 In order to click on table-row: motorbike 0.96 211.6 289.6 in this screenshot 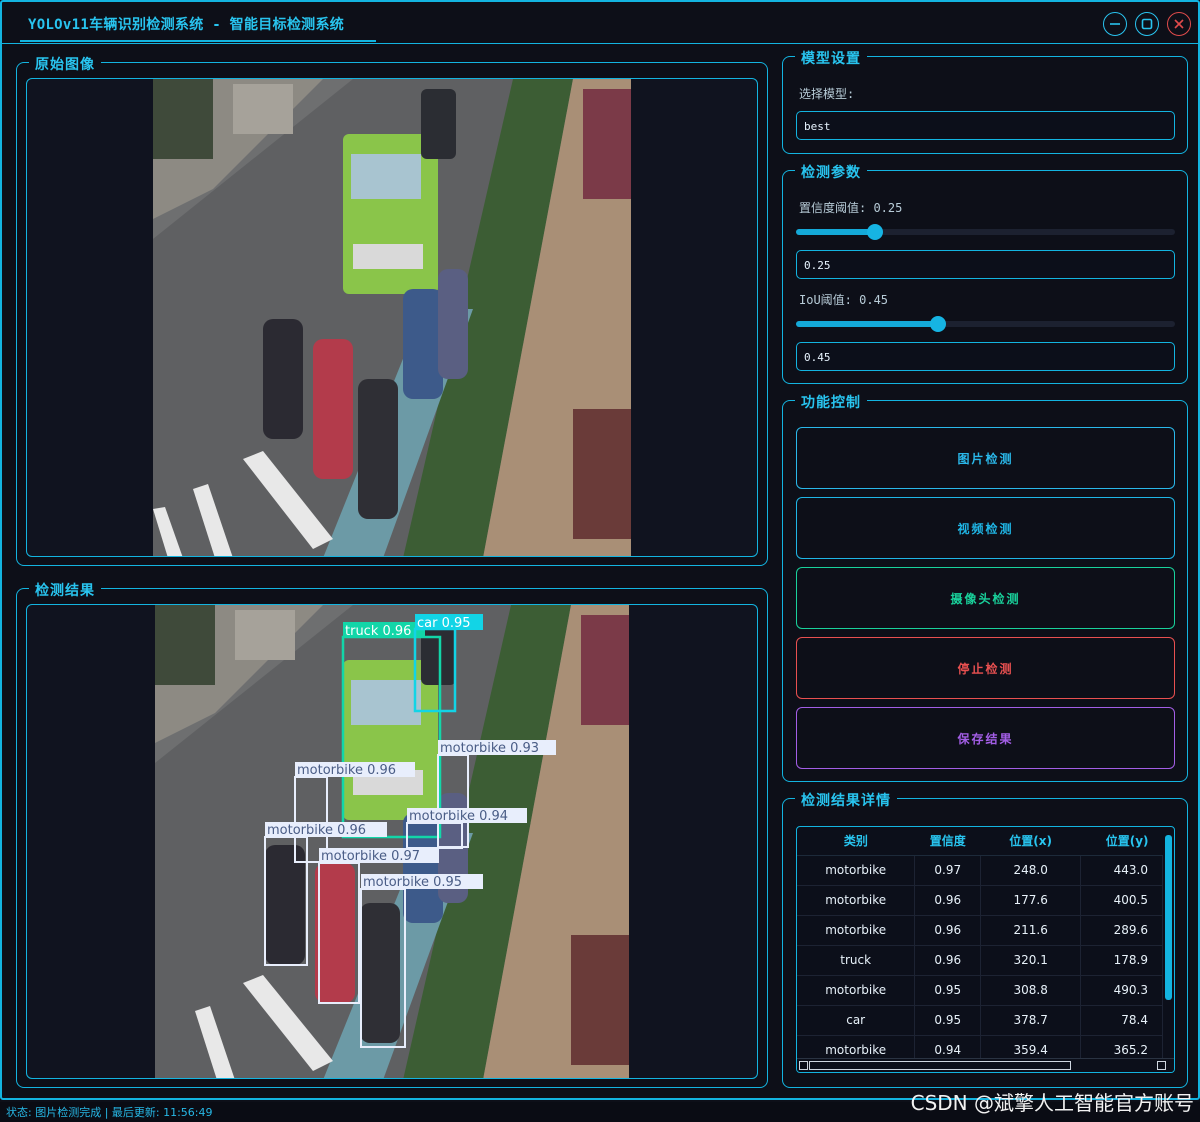, I will do `click(980, 930)`.